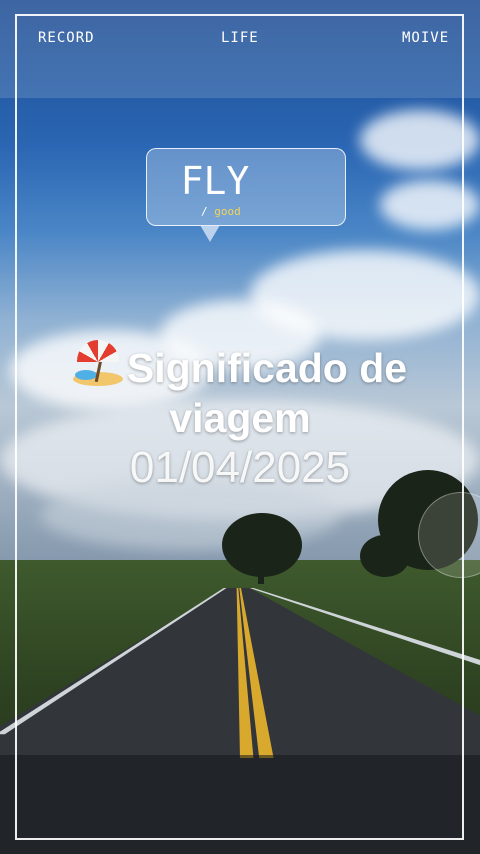 The height and width of the screenshot is (854, 480). What do you see at coordinates (425, 38) in the screenshot?
I see `nav-moive: MOIVE` at bounding box center [425, 38].